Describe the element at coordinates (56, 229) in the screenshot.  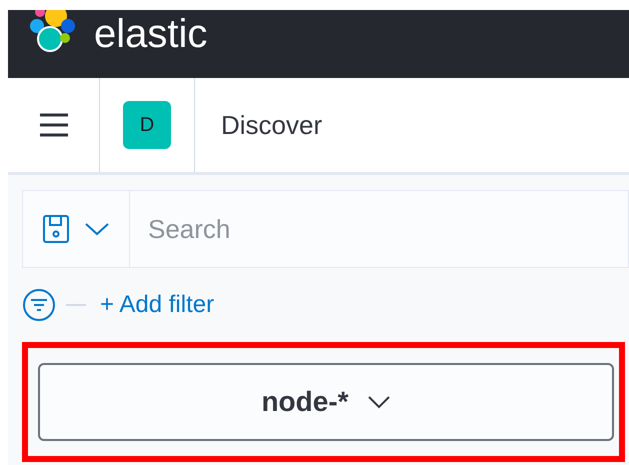
I see `save-icon` at that location.